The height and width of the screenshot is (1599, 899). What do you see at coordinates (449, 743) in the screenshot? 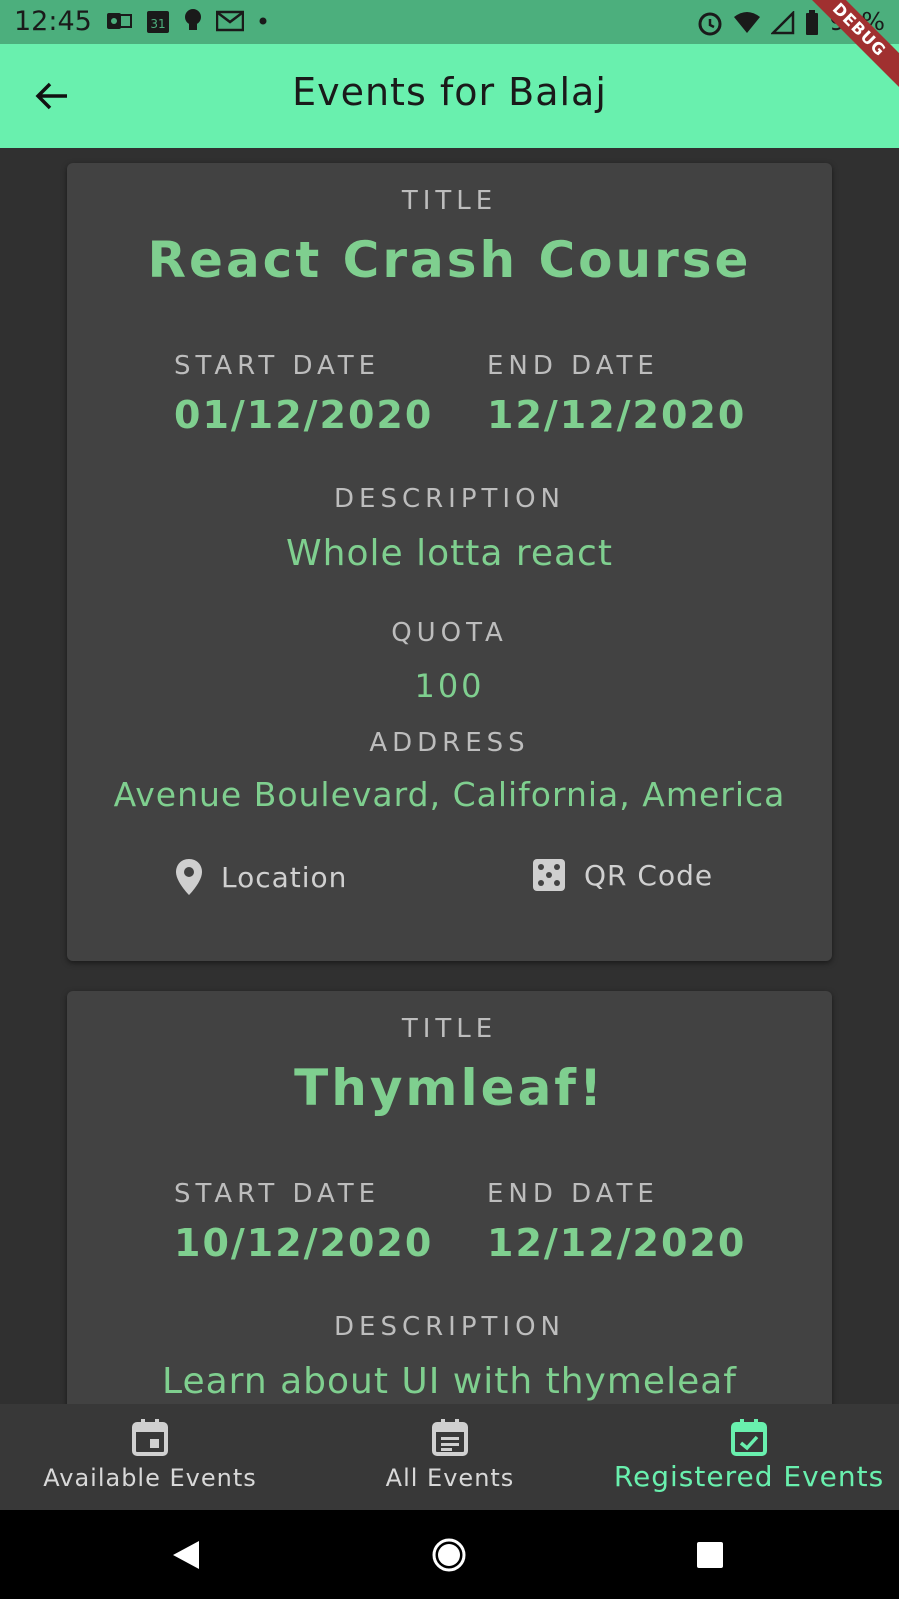
I see `address-label: ADDRESS` at bounding box center [449, 743].